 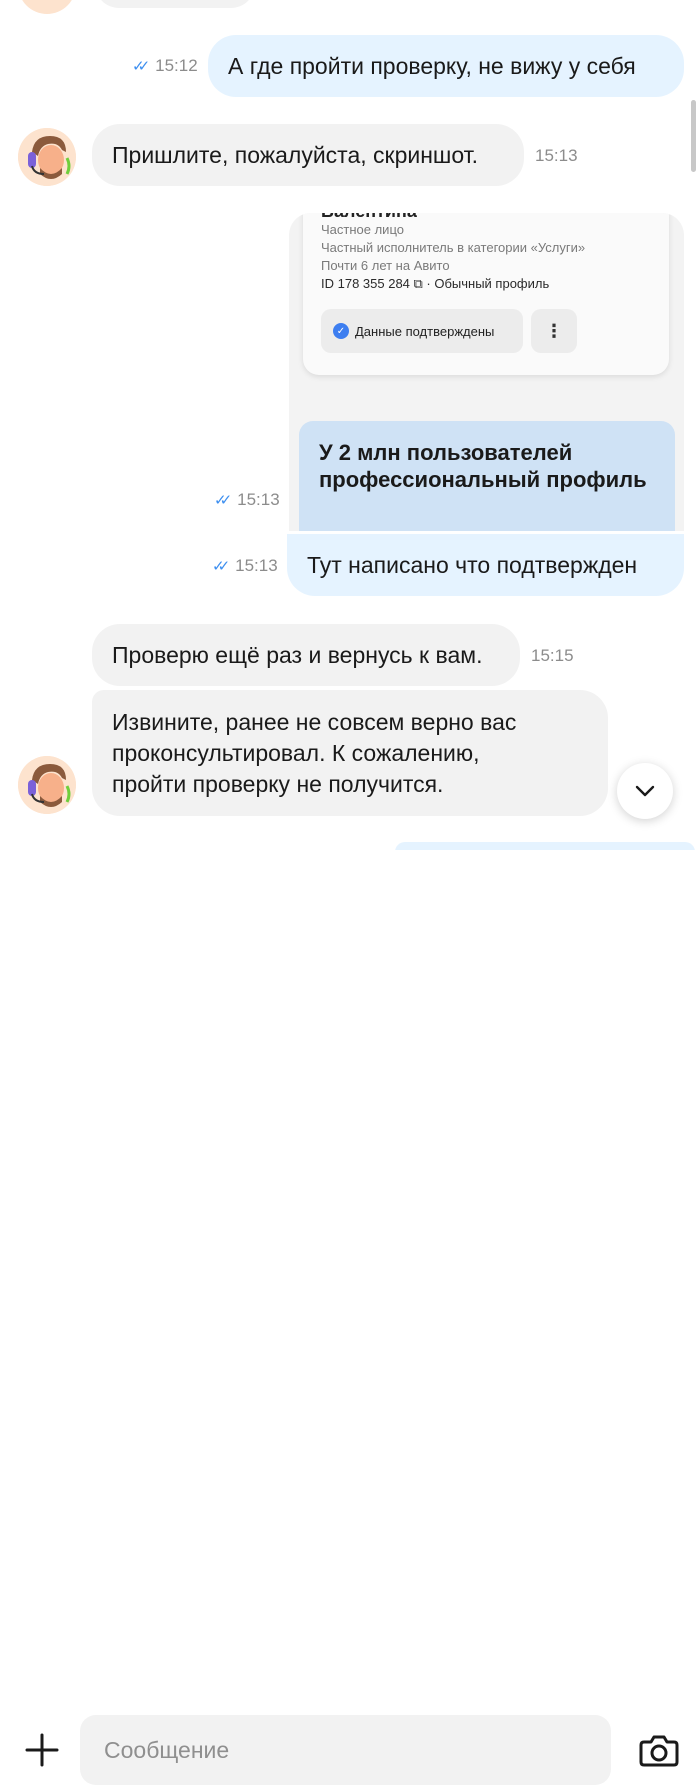 What do you see at coordinates (369, 217) in the screenshot?
I see `profile-name: Валентина` at bounding box center [369, 217].